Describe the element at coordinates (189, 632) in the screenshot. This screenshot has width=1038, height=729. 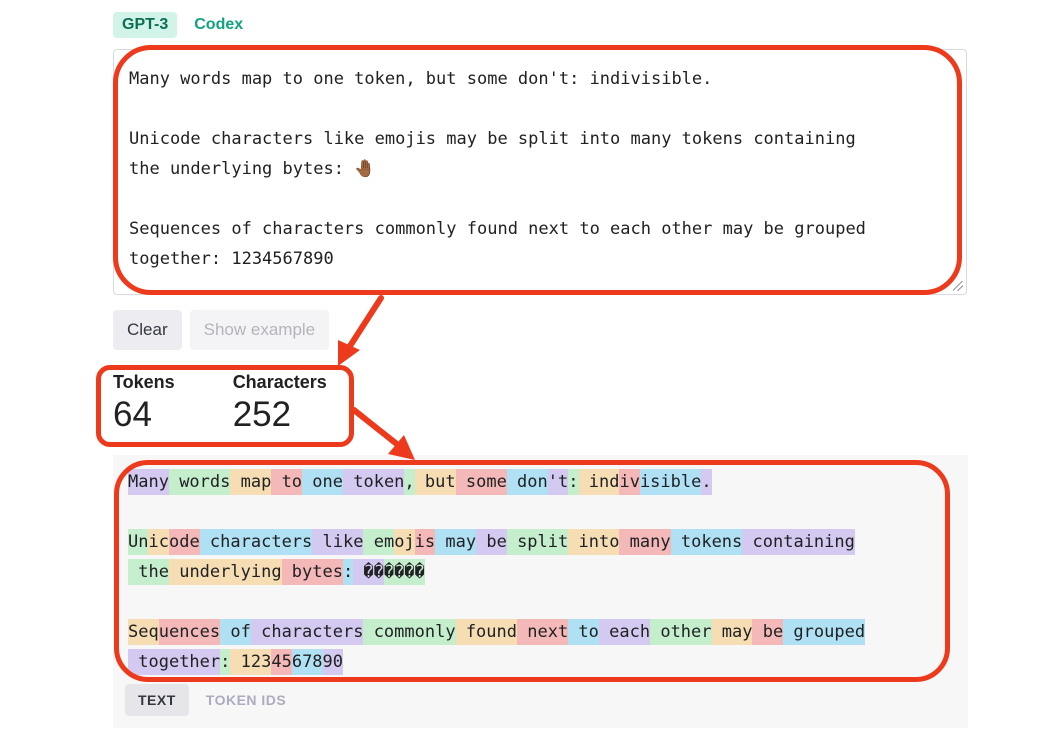
I see `token: uences` at that location.